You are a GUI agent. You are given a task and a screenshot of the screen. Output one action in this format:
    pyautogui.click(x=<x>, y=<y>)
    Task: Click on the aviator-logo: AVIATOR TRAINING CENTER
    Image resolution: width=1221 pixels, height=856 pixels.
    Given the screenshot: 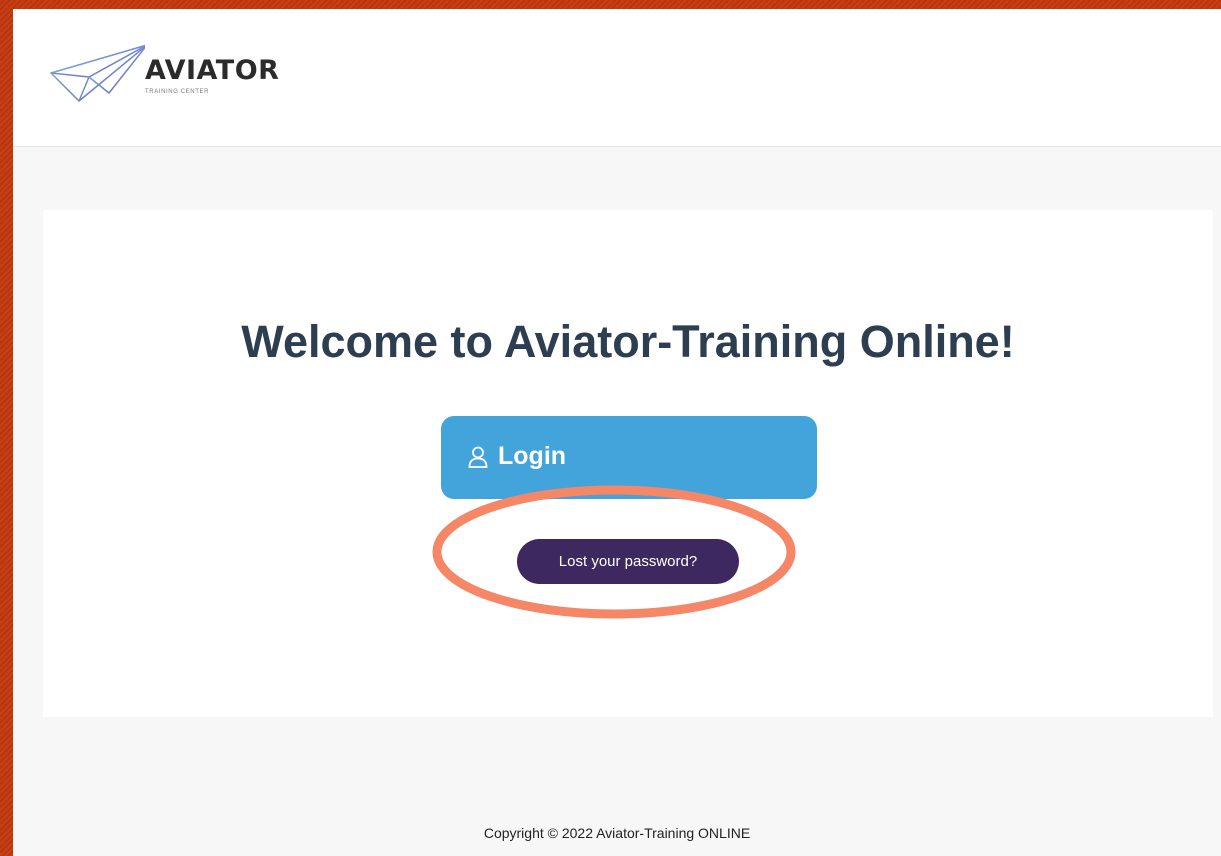 What is the action you would take?
    pyautogui.click(x=169, y=74)
    